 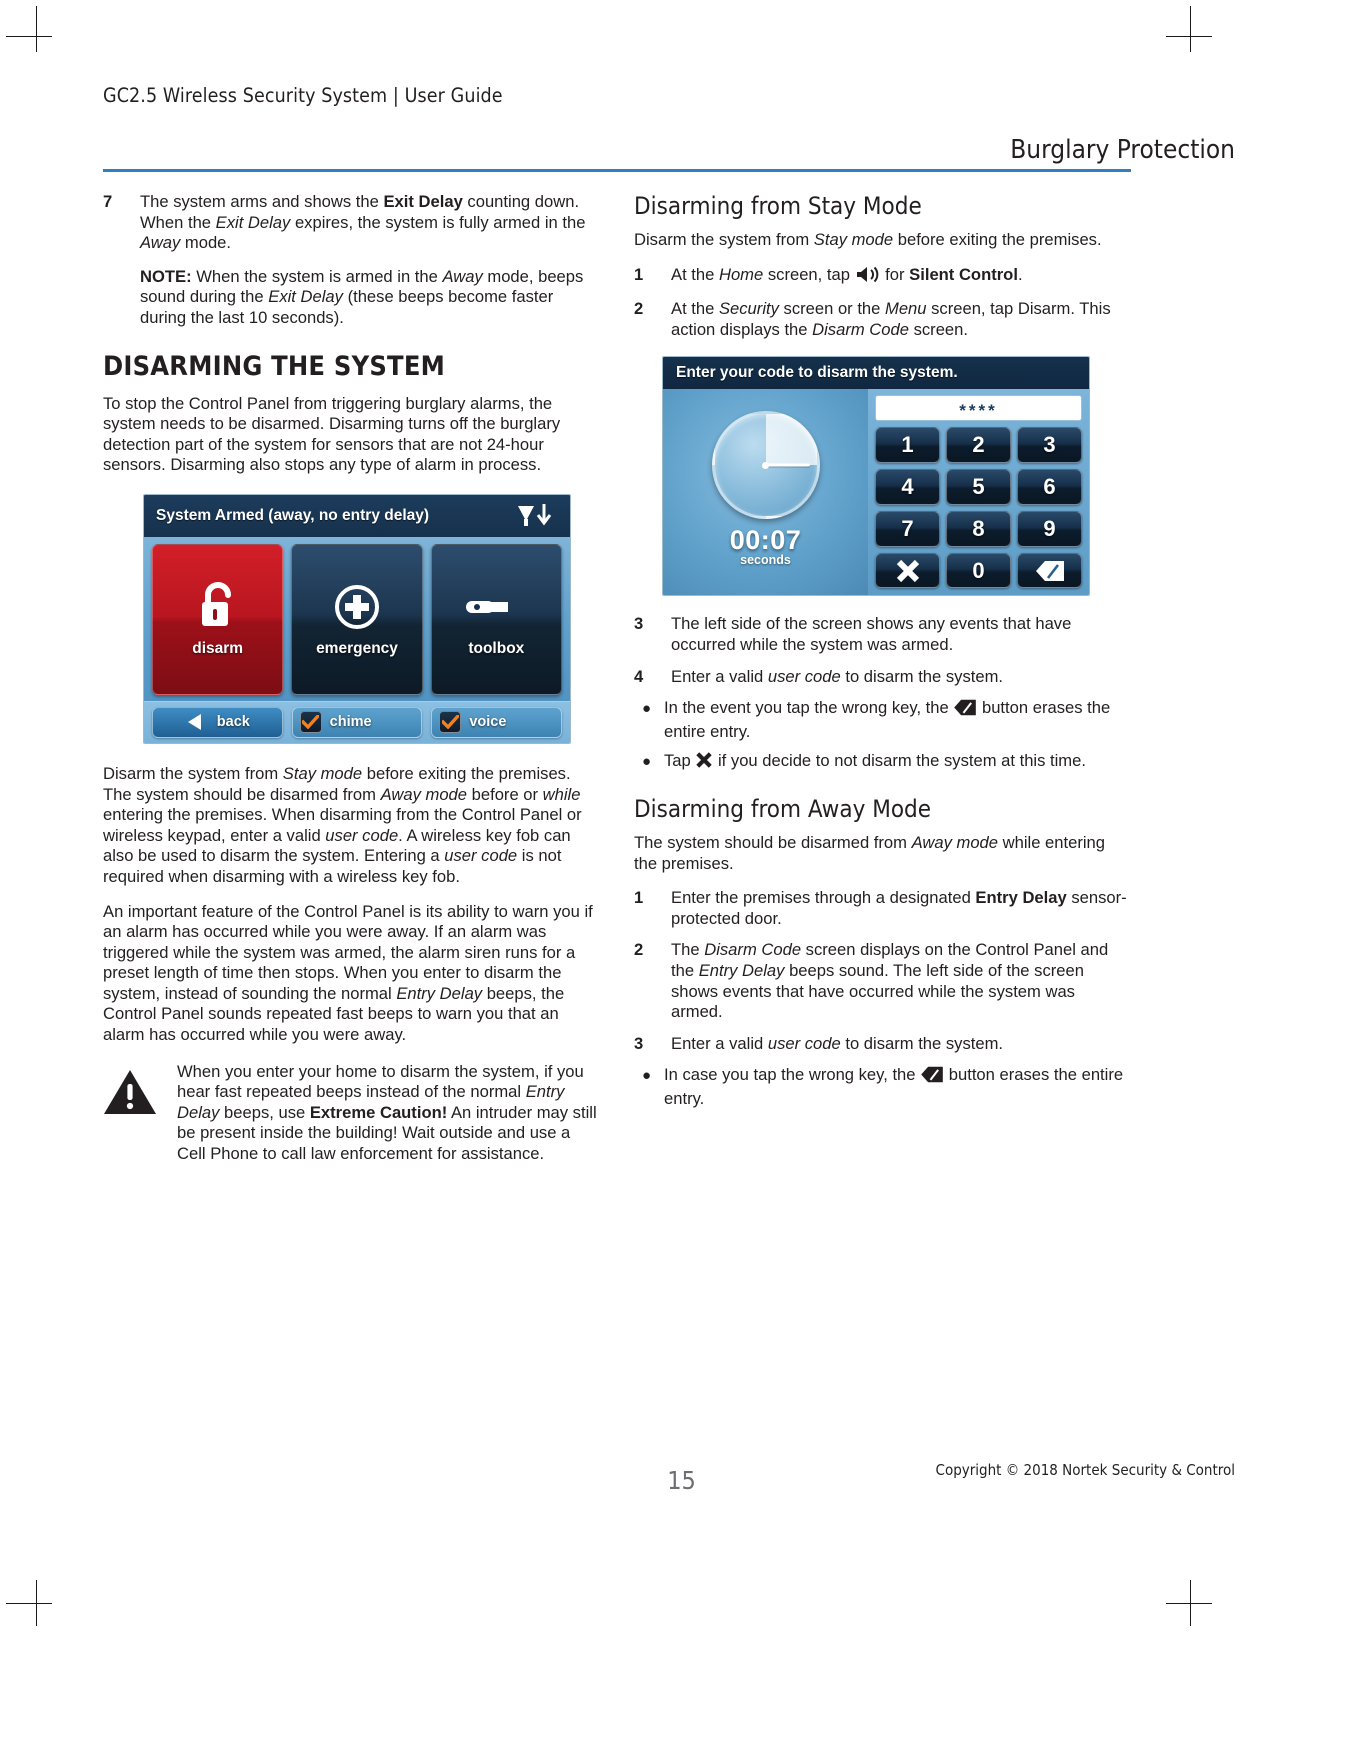 What do you see at coordinates (535, 514) in the screenshot?
I see `wifi-icon` at bounding box center [535, 514].